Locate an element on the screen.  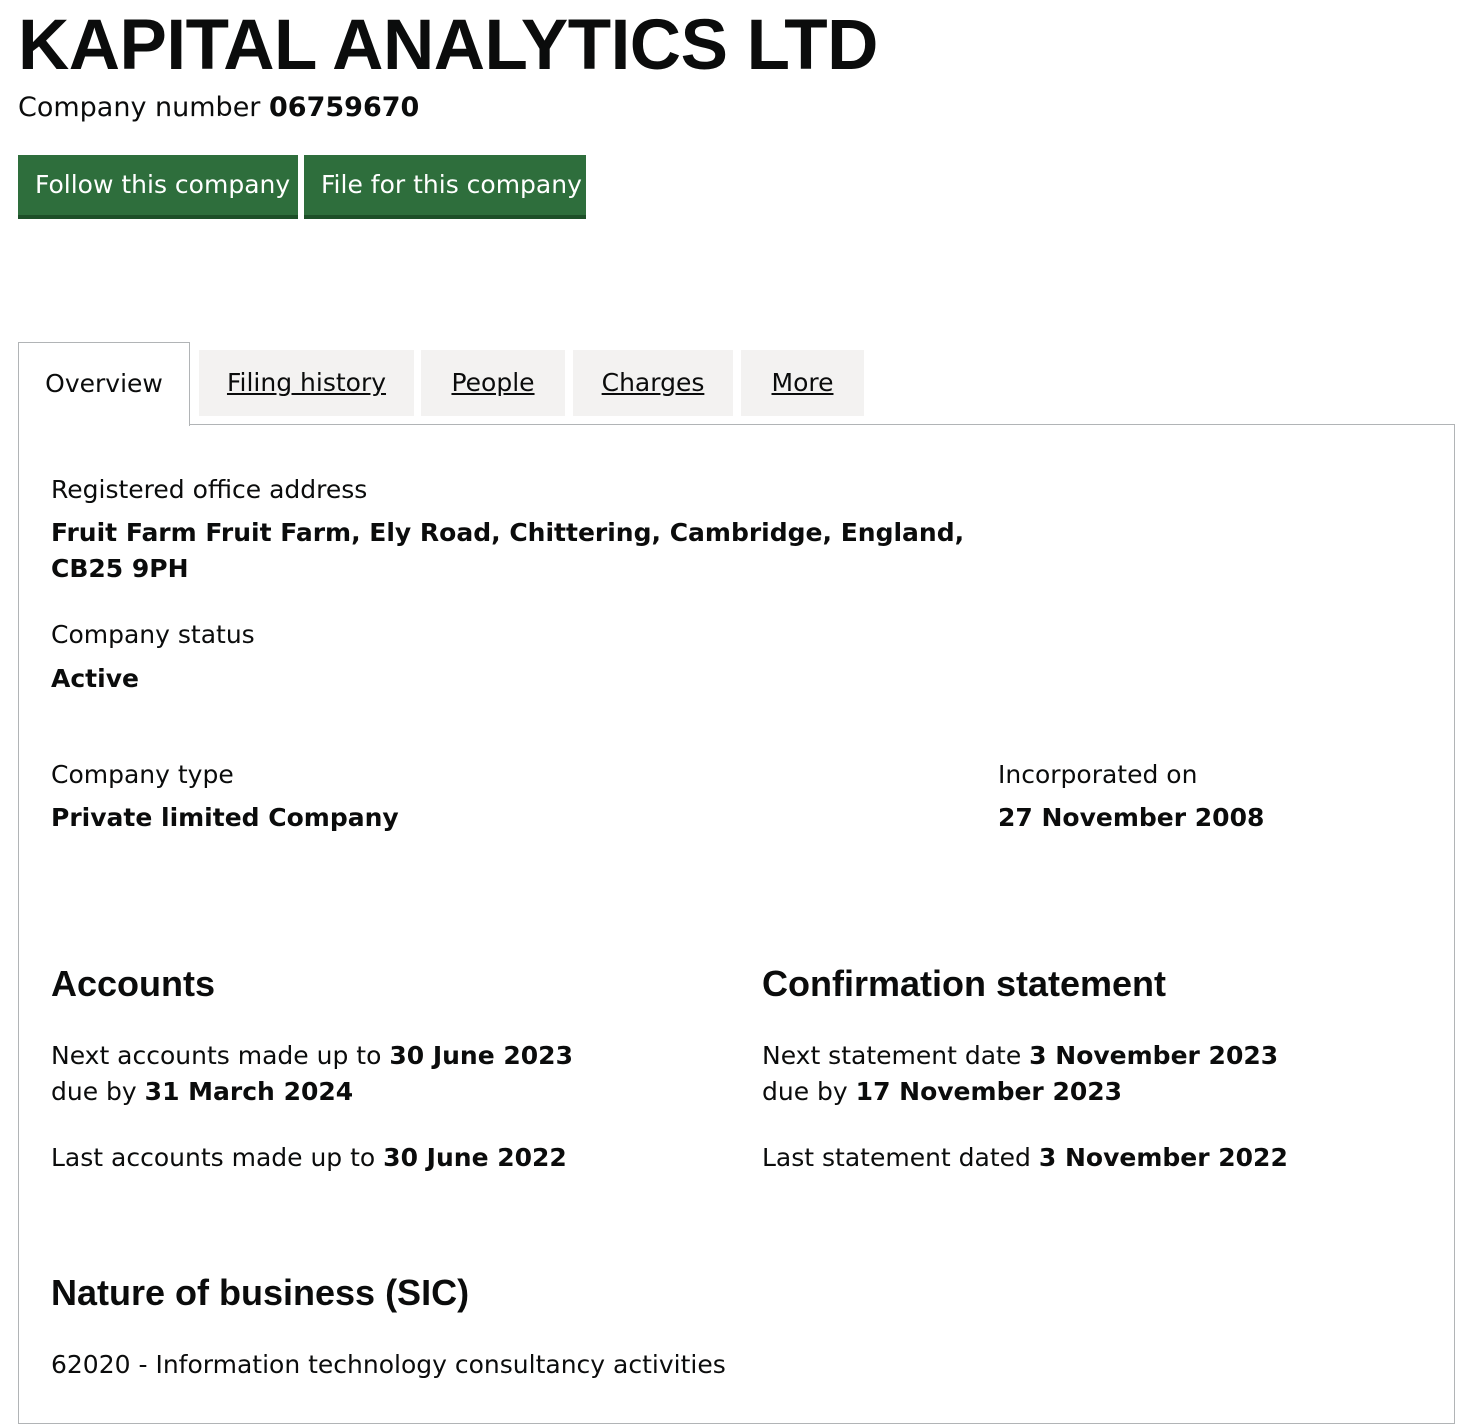
next-statement-line: Next statement date 3 November 2023 is located at coordinates (1020, 1056).